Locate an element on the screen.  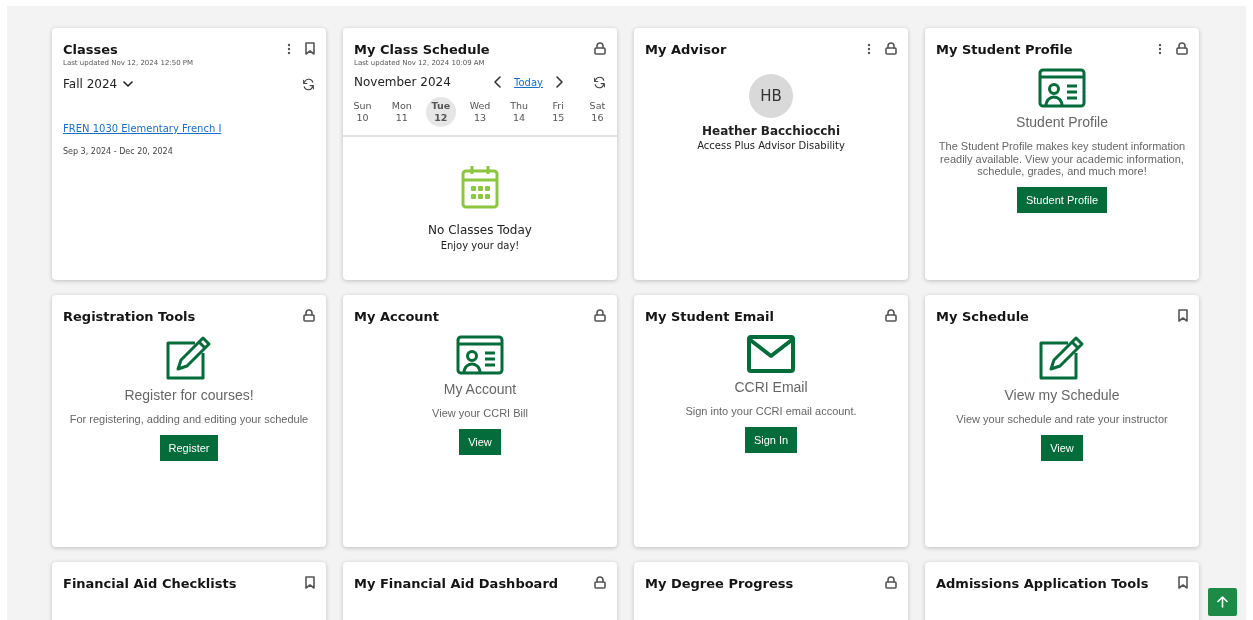
action-button: Sign In is located at coordinates (771, 439).